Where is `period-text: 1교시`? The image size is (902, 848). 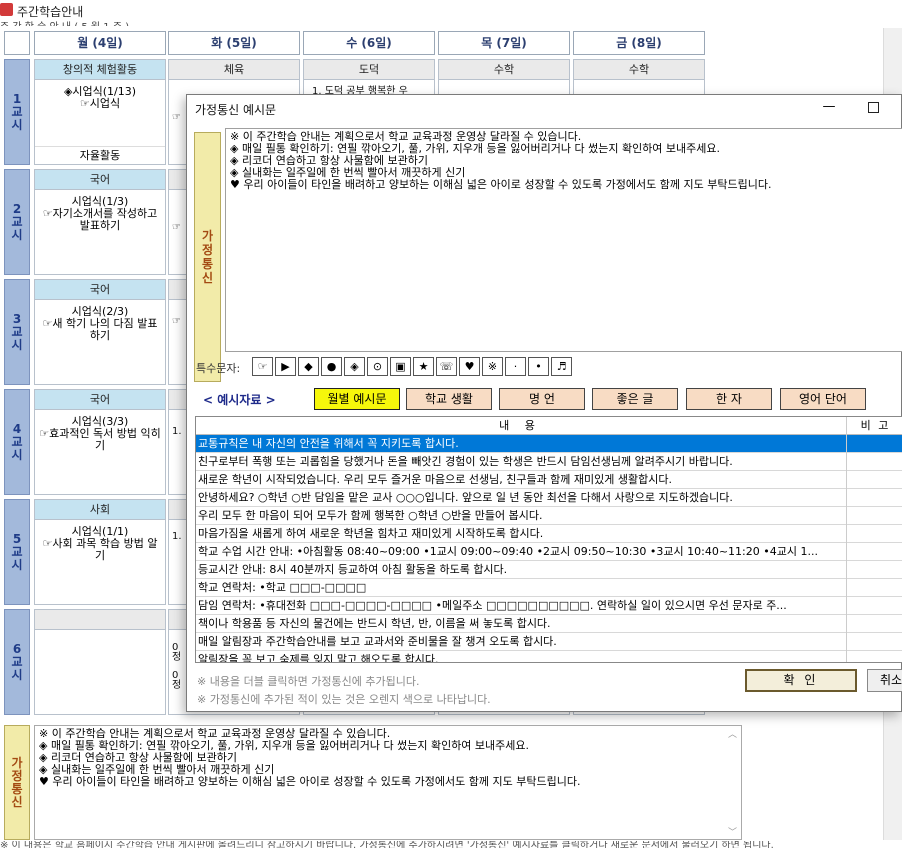 period-text: 1교시 is located at coordinates (17, 111).